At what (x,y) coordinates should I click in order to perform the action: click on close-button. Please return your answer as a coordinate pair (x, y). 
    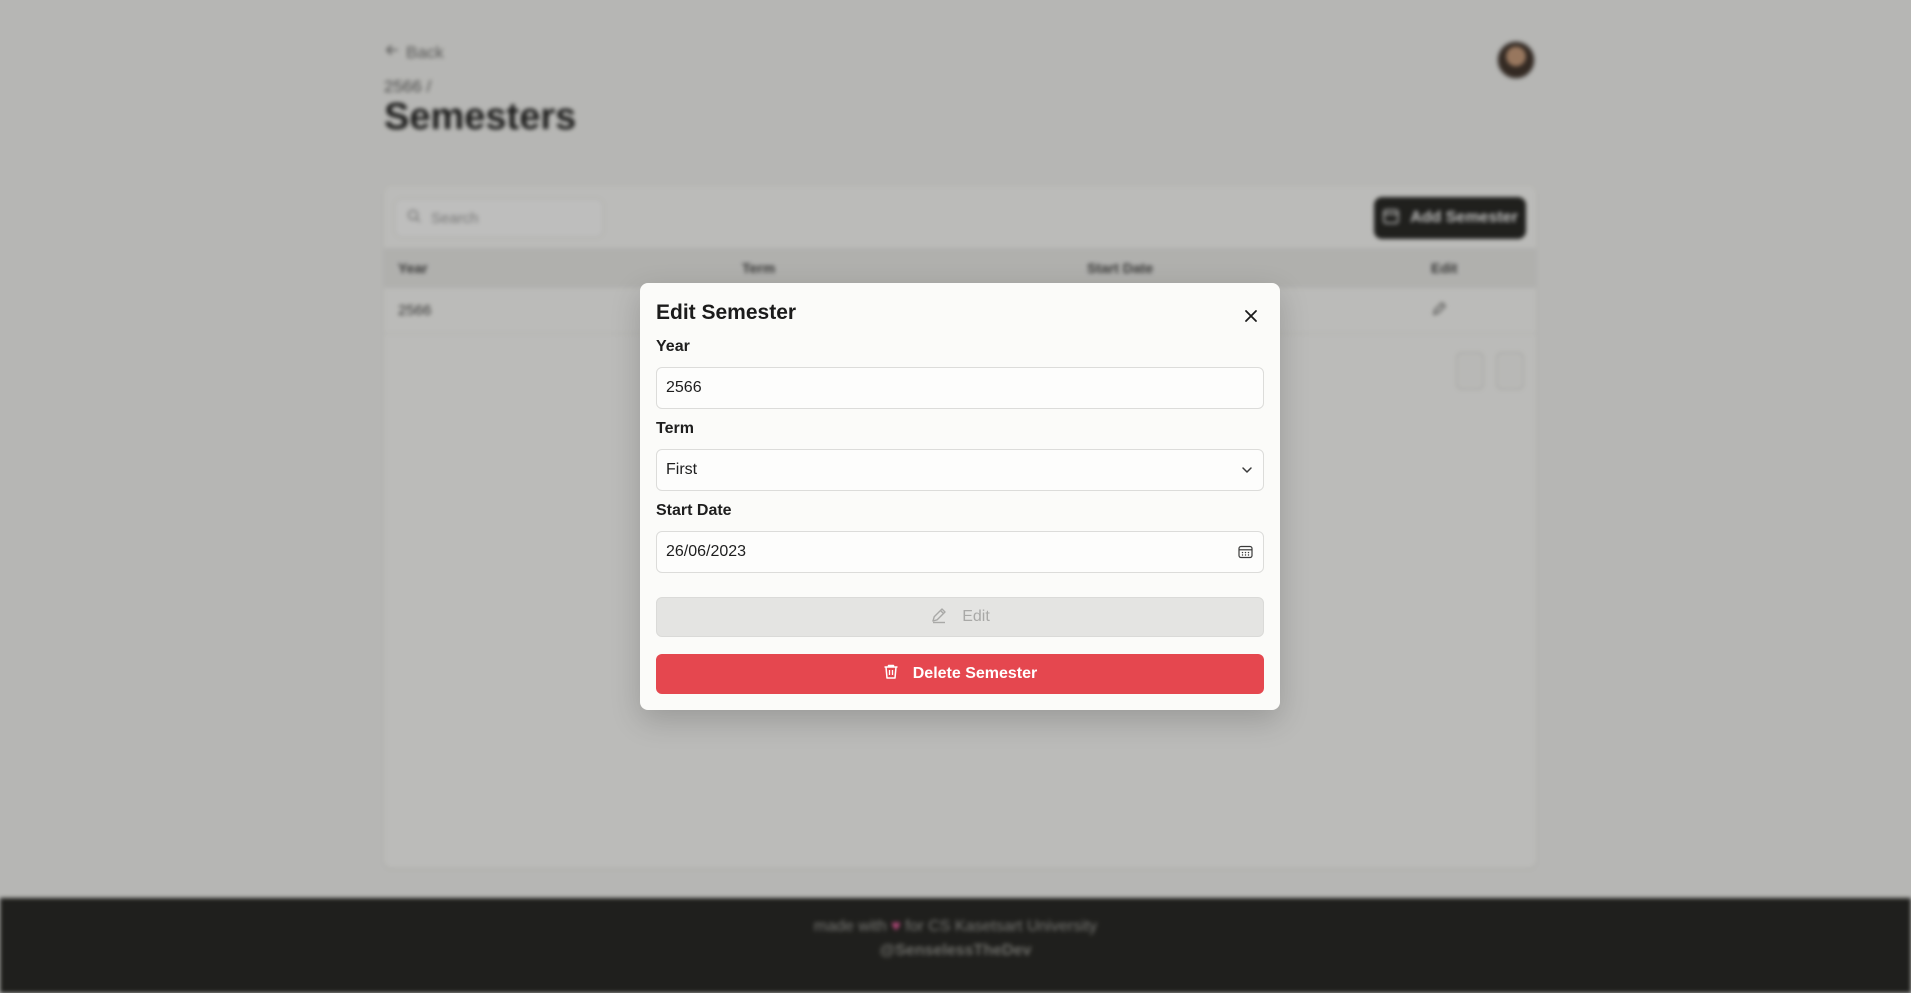
    Looking at the image, I should click on (1251, 318).